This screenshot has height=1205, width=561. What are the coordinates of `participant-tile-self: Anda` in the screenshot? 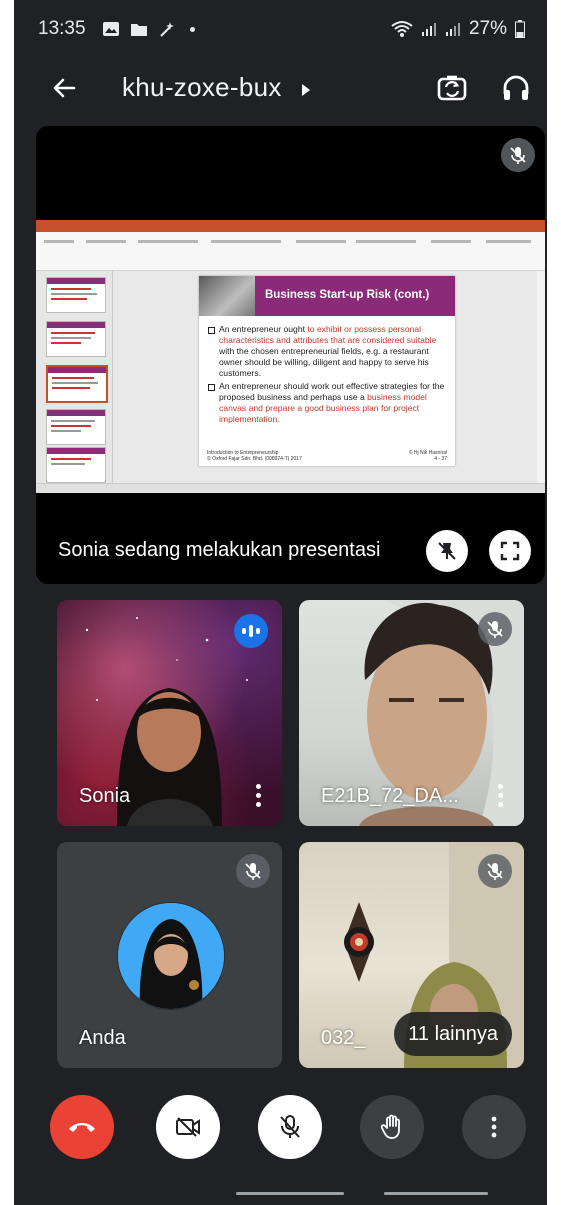 It's located at (169, 955).